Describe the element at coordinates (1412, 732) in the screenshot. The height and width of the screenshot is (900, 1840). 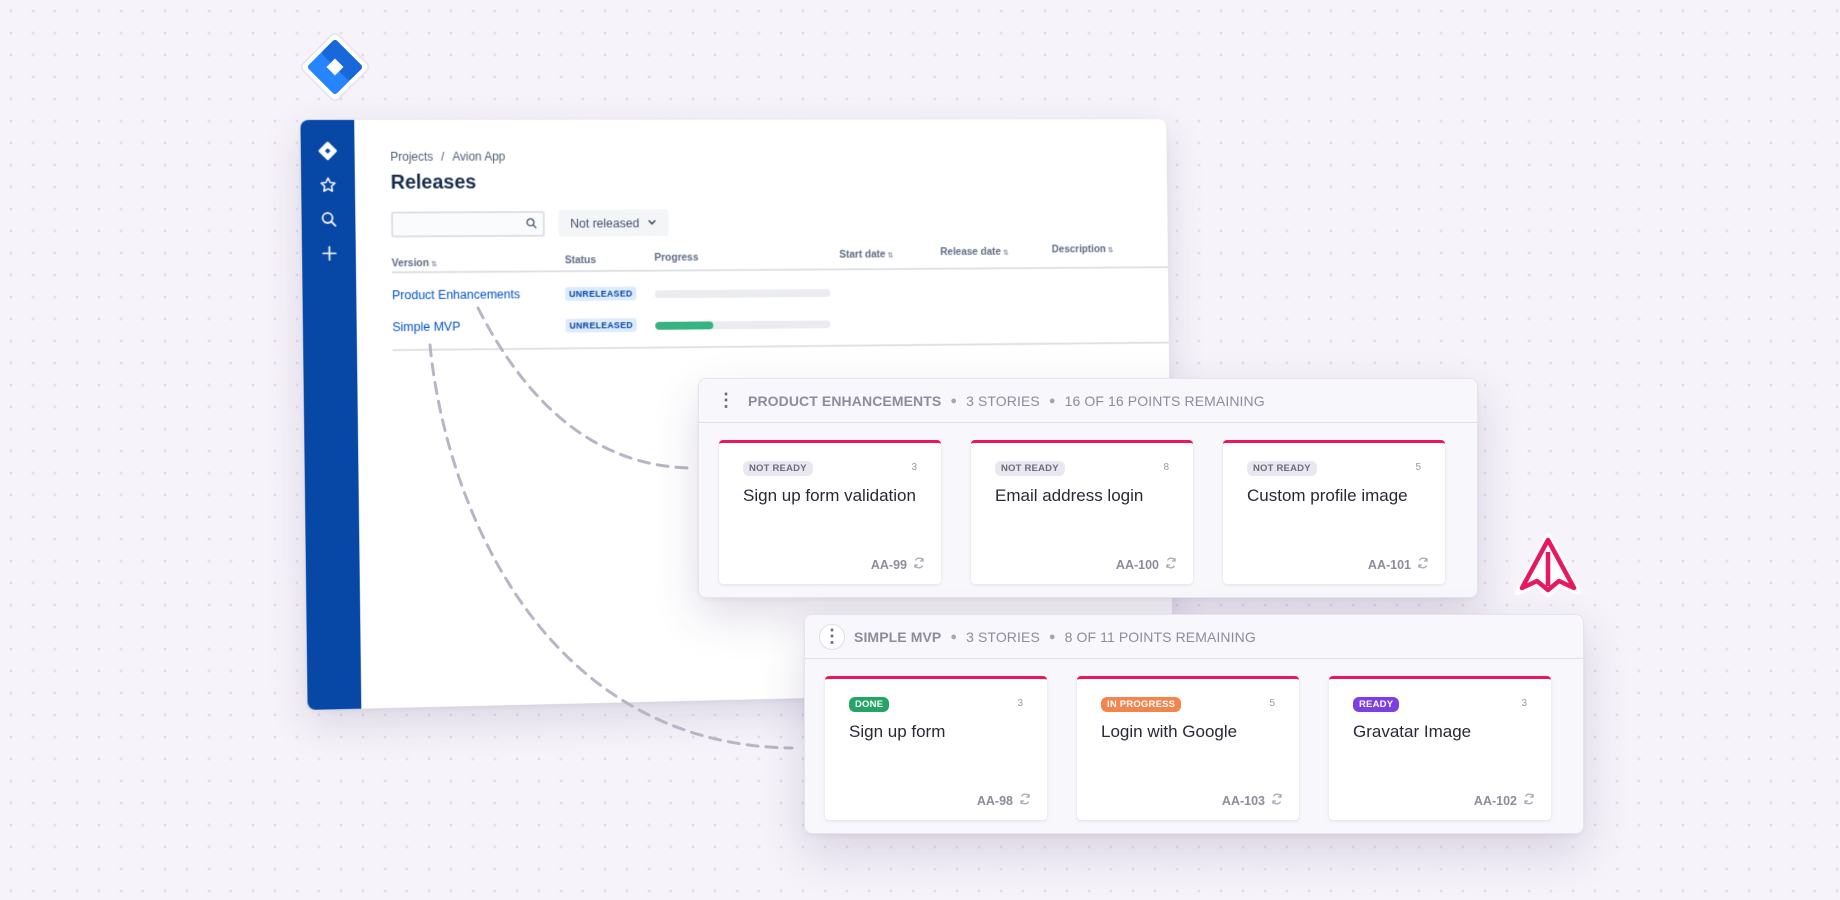
I see `story-title: Gravatar Image` at that location.